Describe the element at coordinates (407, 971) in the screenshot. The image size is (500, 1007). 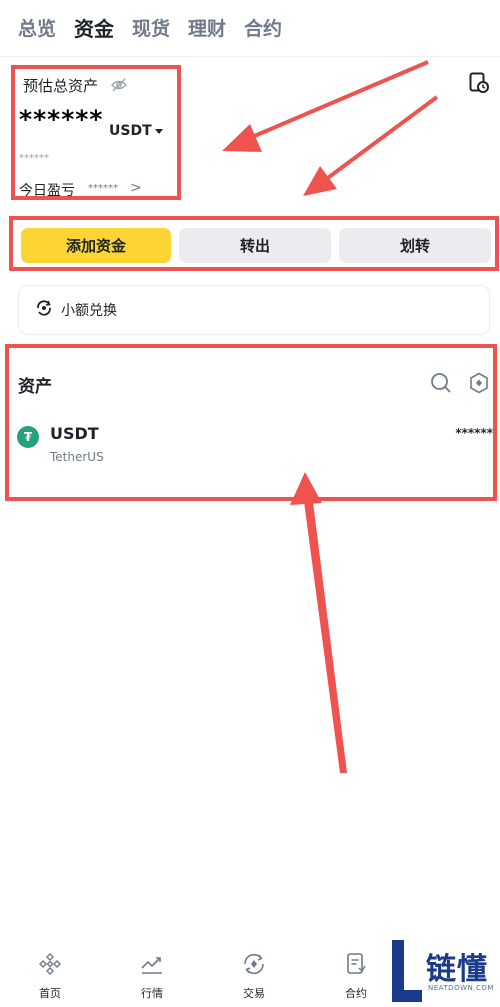
I see `watermark-l-icon` at that location.